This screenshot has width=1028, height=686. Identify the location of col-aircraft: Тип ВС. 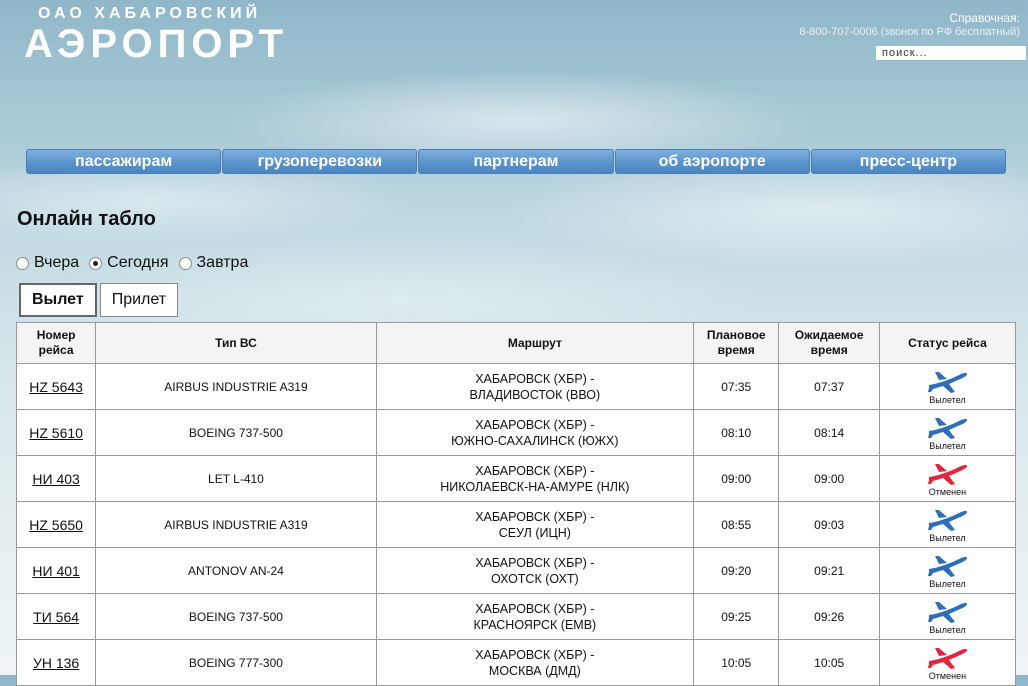
(236, 343).